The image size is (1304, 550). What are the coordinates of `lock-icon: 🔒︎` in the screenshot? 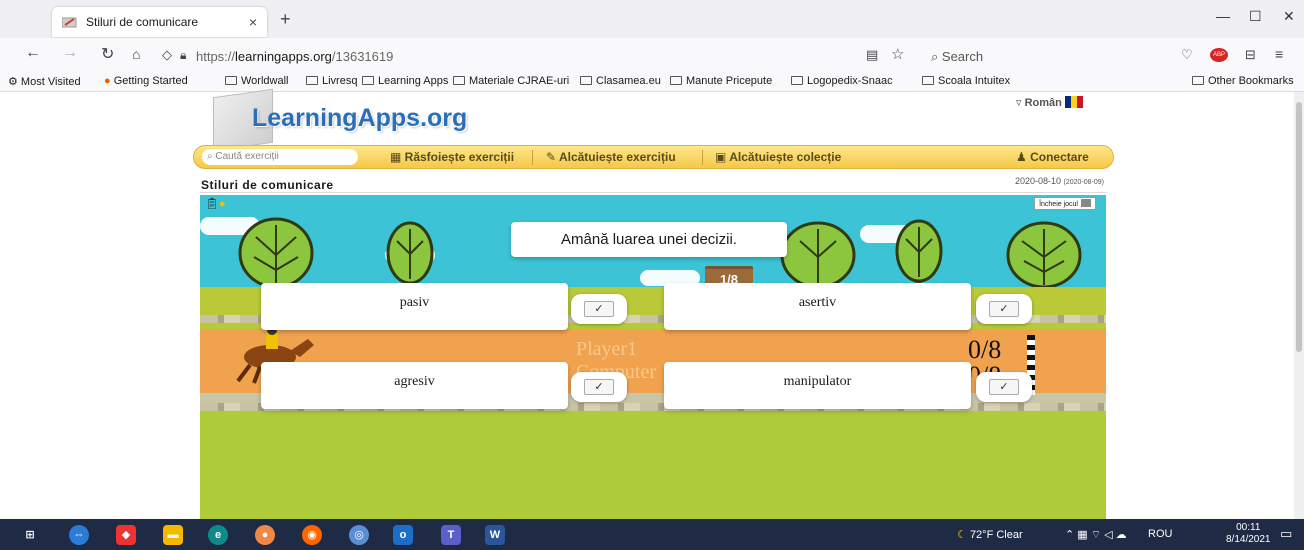 It's located at (183, 55).